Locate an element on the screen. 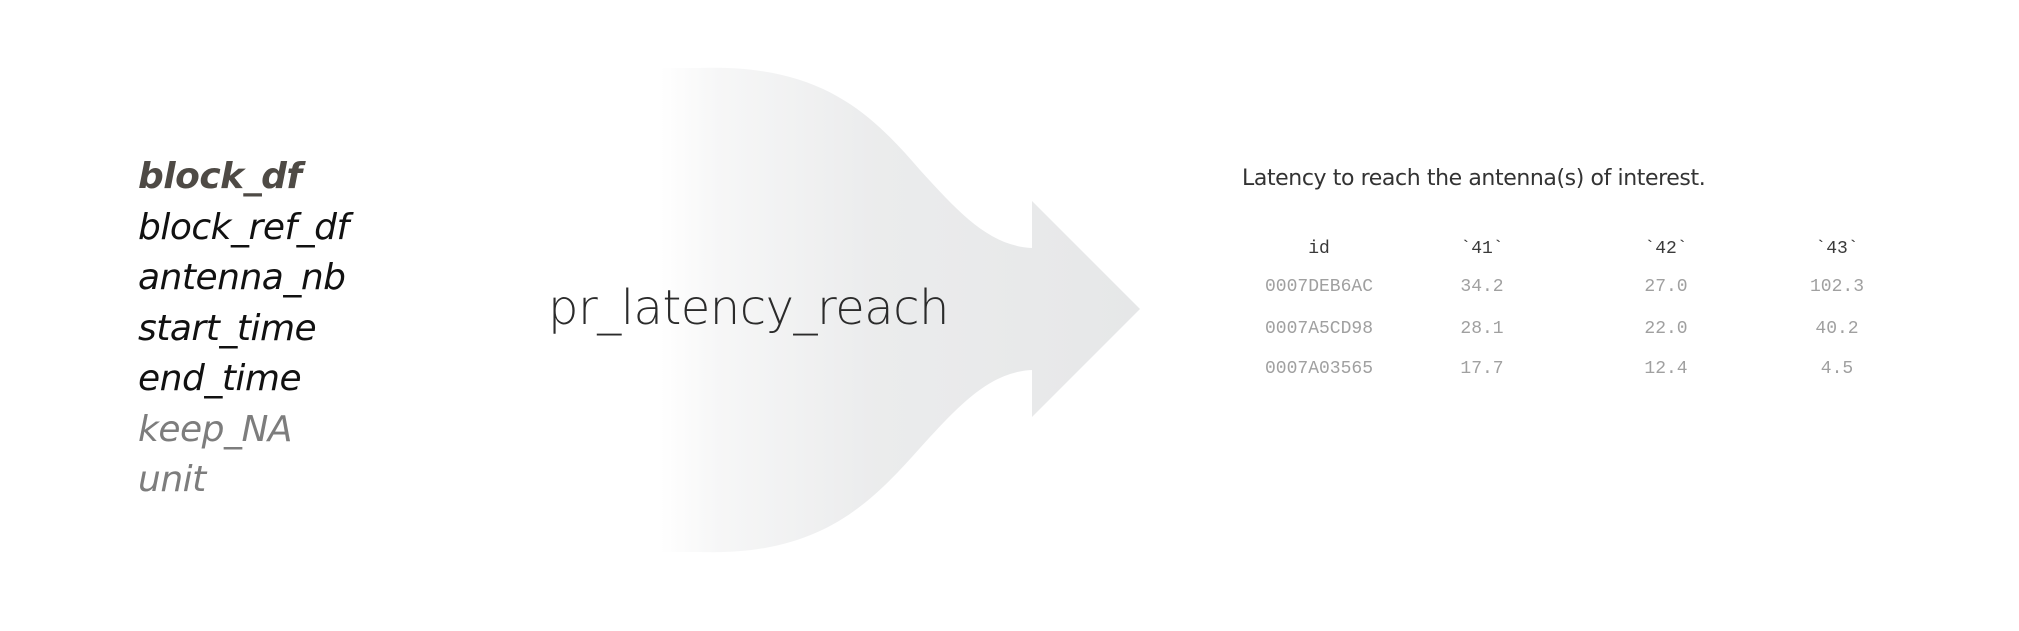  table-cell-value: 40.2 is located at coordinates (1837, 329).